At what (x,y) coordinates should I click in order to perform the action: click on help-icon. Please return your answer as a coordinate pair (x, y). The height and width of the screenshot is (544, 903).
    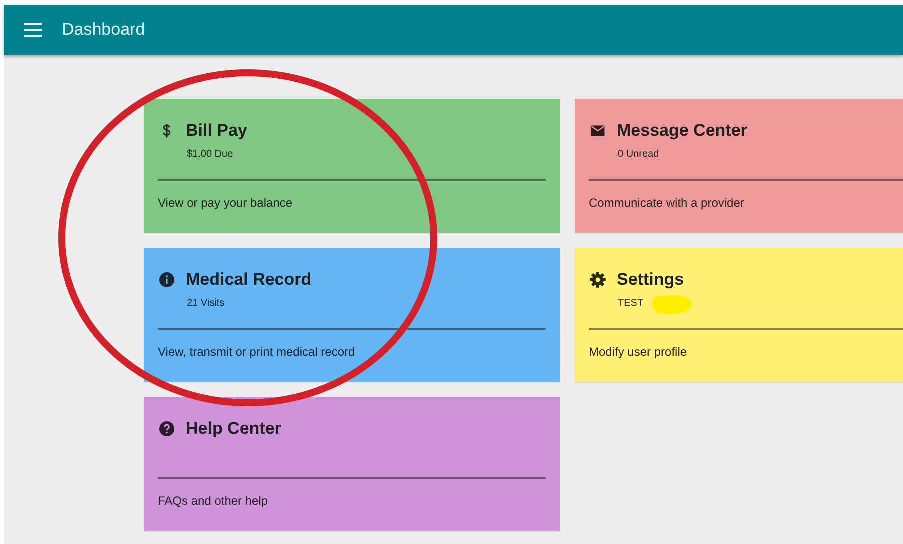
    Looking at the image, I should click on (167, 429).